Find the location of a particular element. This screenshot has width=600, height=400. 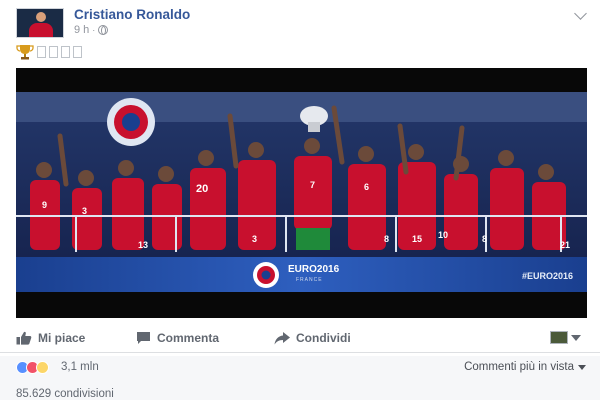

jersey-number: 9 is located at coordinates (44, 205).